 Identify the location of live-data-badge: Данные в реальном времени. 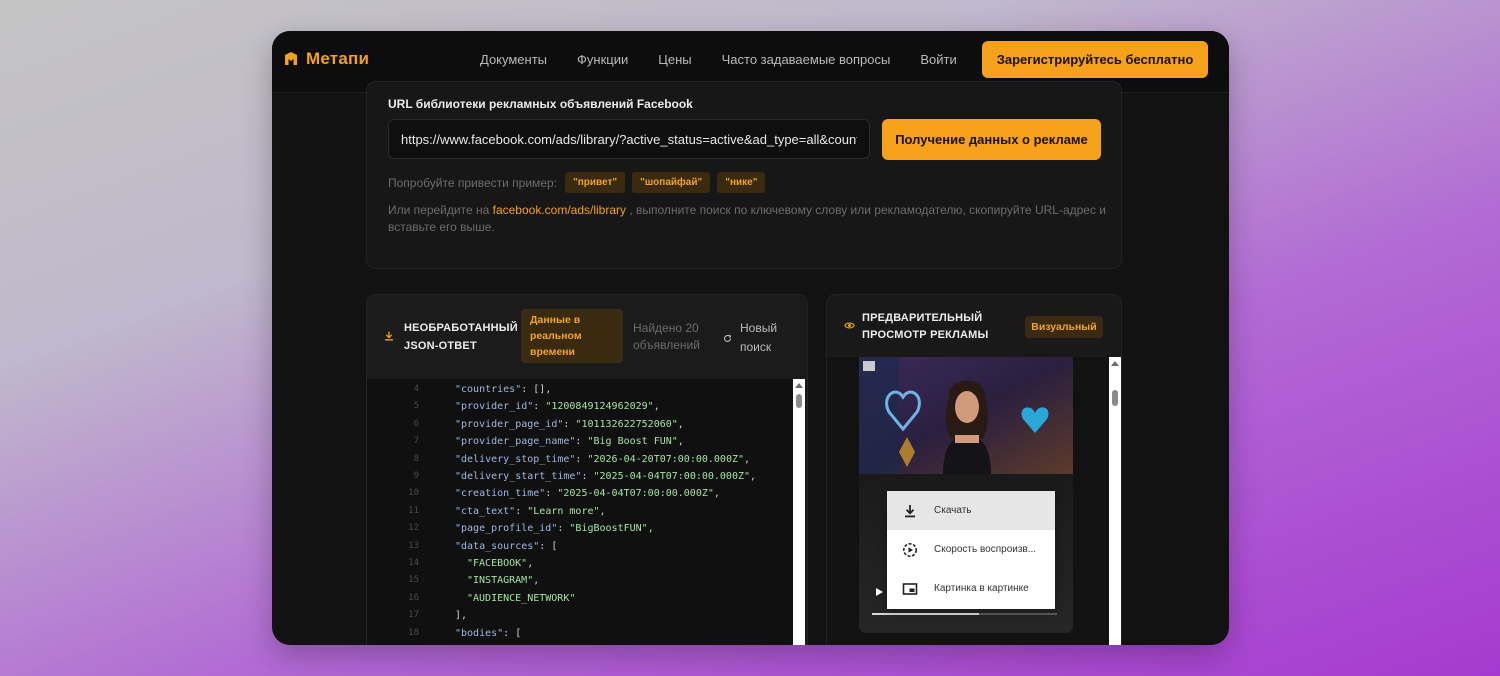
(572, 336).